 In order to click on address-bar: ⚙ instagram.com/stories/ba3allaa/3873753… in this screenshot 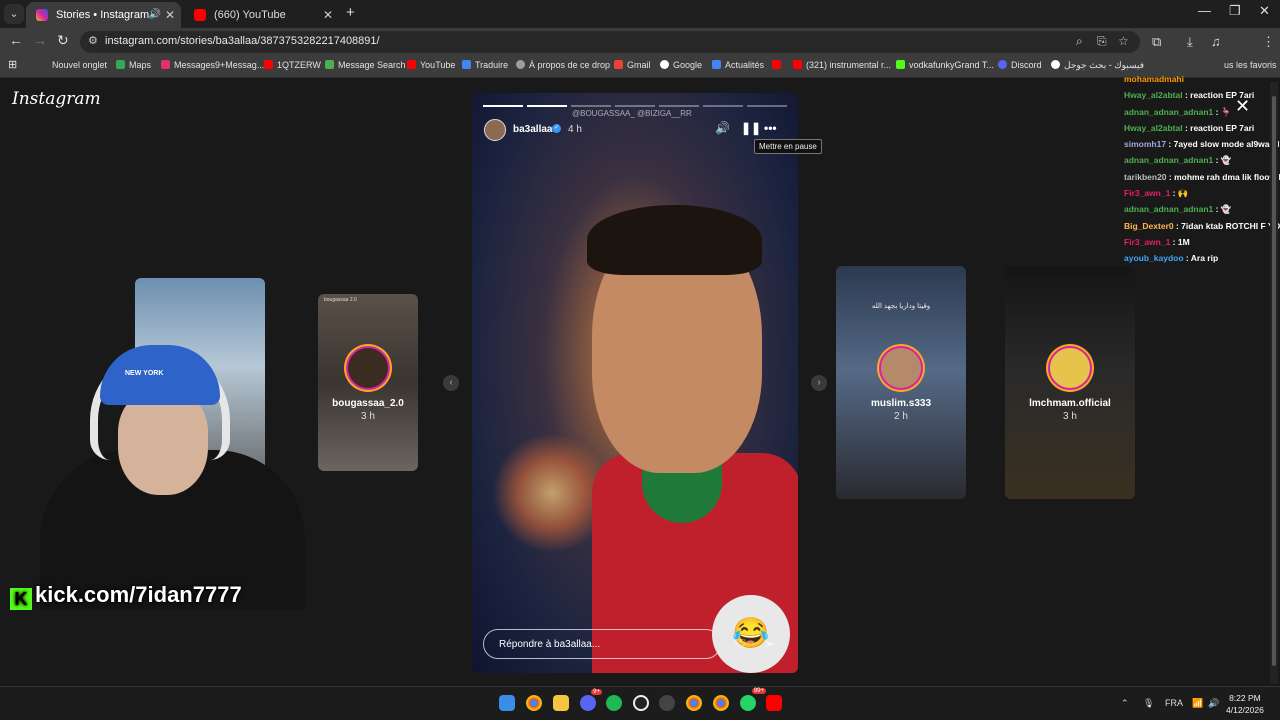, I will do `click(610, 42)`.